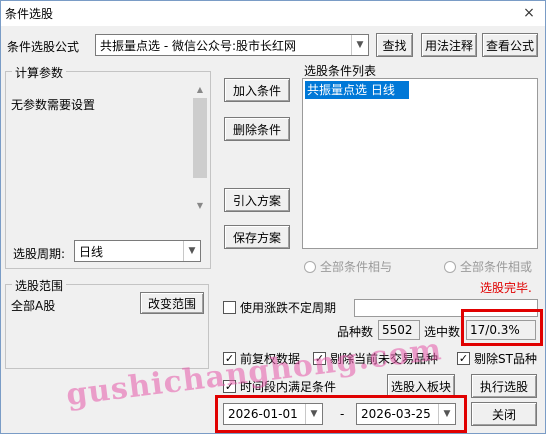 The width and height of the screenshot is (546, 434). What do you see at coordinates (340, 71) in the screenshot?
I see `condition-list-title: 选股条件列表` at bounding box center [340, 71].